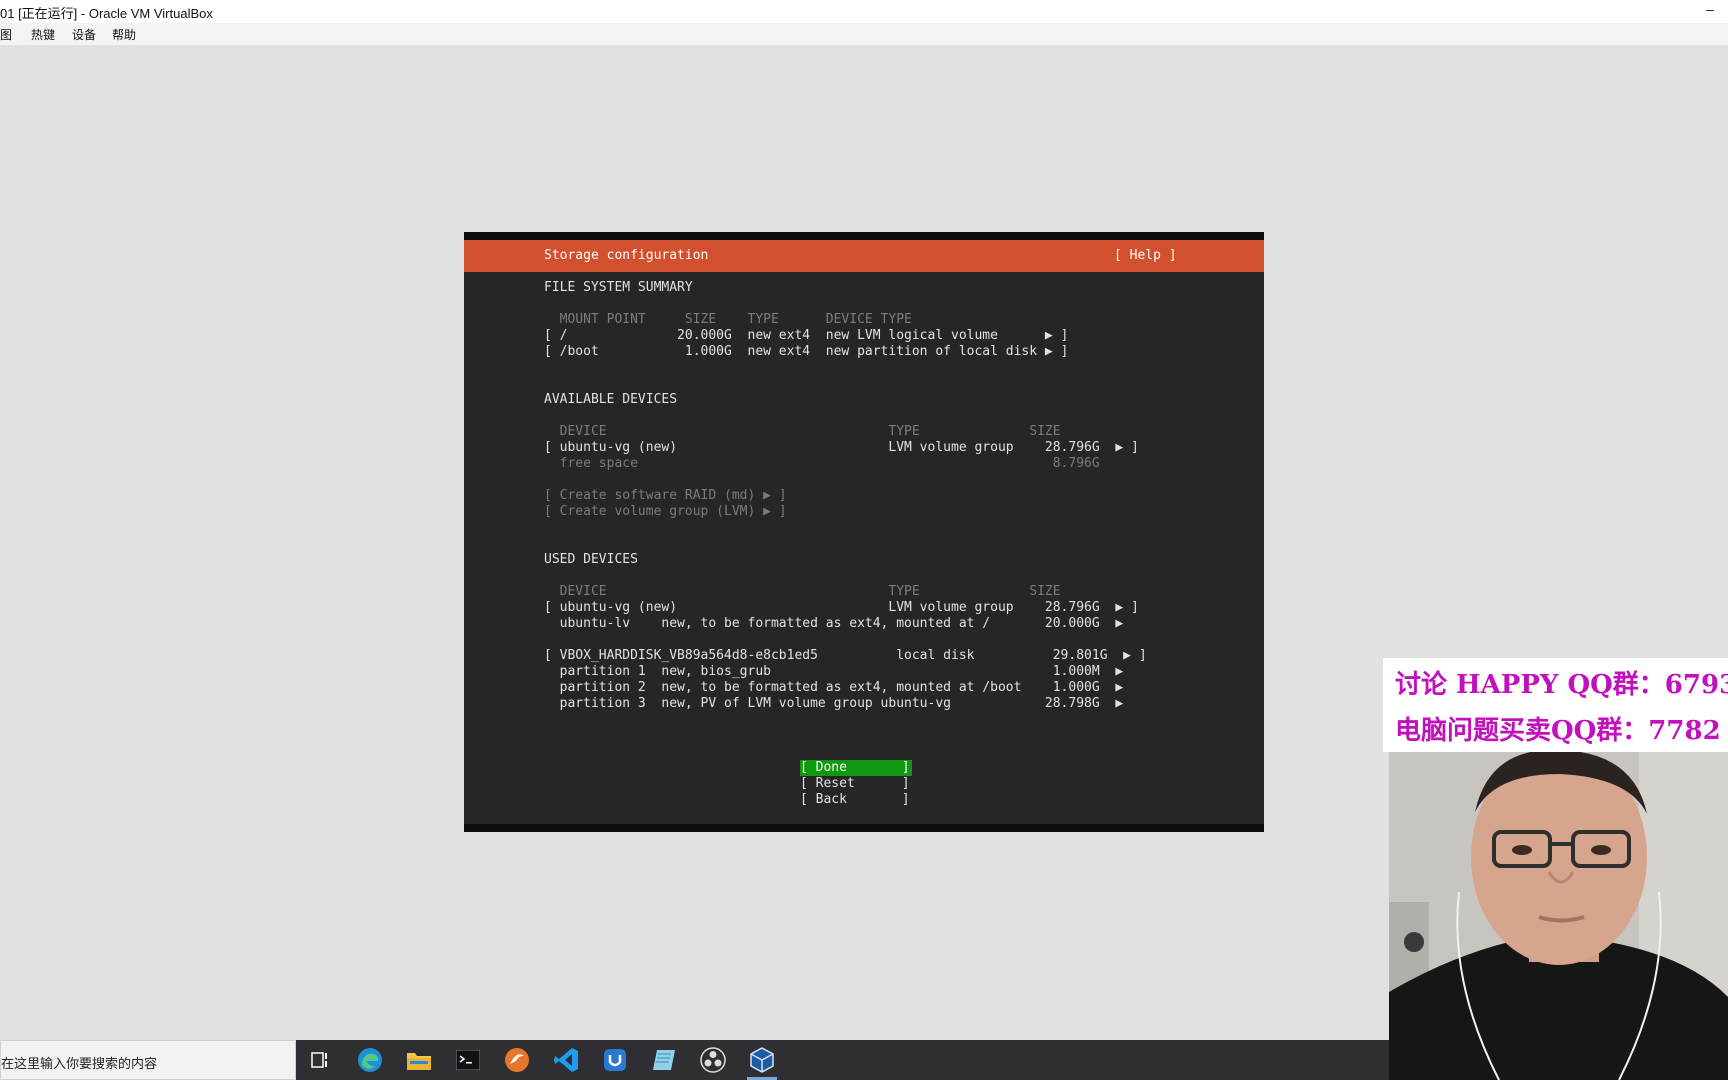 The image size is (1728, 1080). What do you see at coordinates (591, 559) in the screenshot?
I see `used-devices-heading: USED DEVICES` at bounding box center [591, 559].